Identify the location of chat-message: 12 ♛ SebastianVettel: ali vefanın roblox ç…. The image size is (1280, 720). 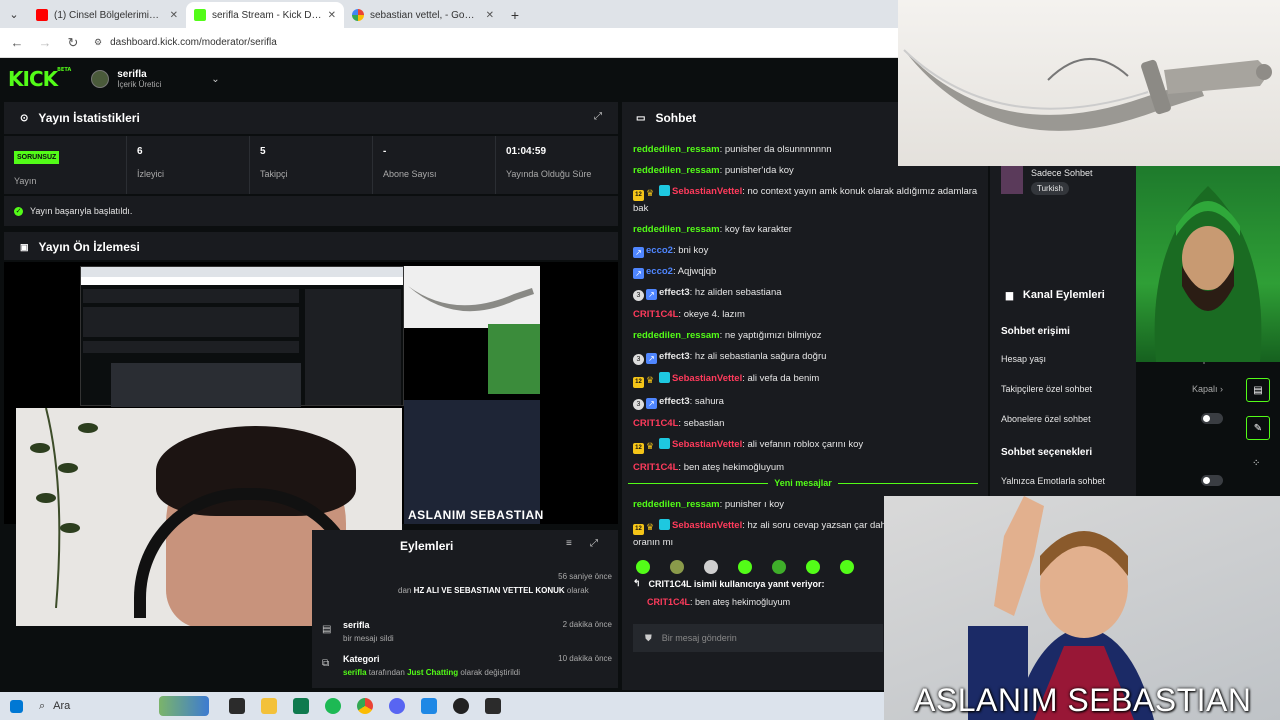
(808, 445).